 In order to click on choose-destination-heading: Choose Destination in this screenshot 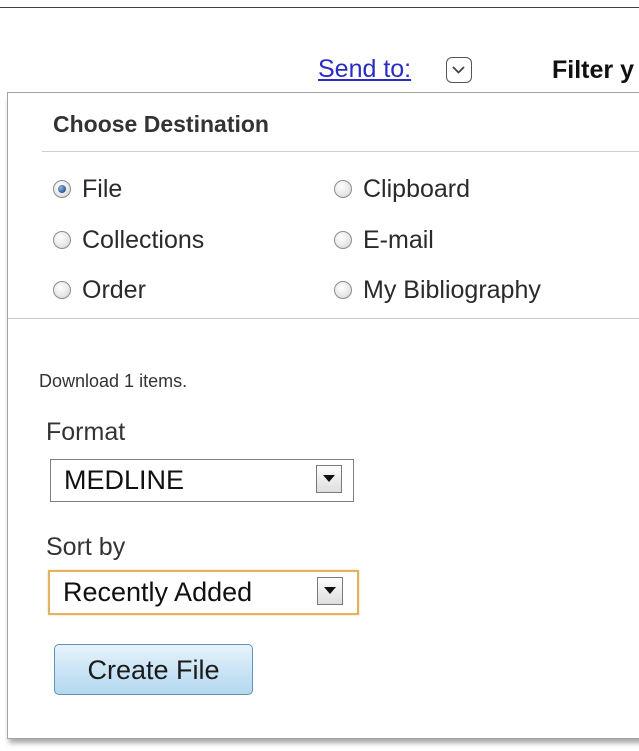, I will do `click(161, 124)`.